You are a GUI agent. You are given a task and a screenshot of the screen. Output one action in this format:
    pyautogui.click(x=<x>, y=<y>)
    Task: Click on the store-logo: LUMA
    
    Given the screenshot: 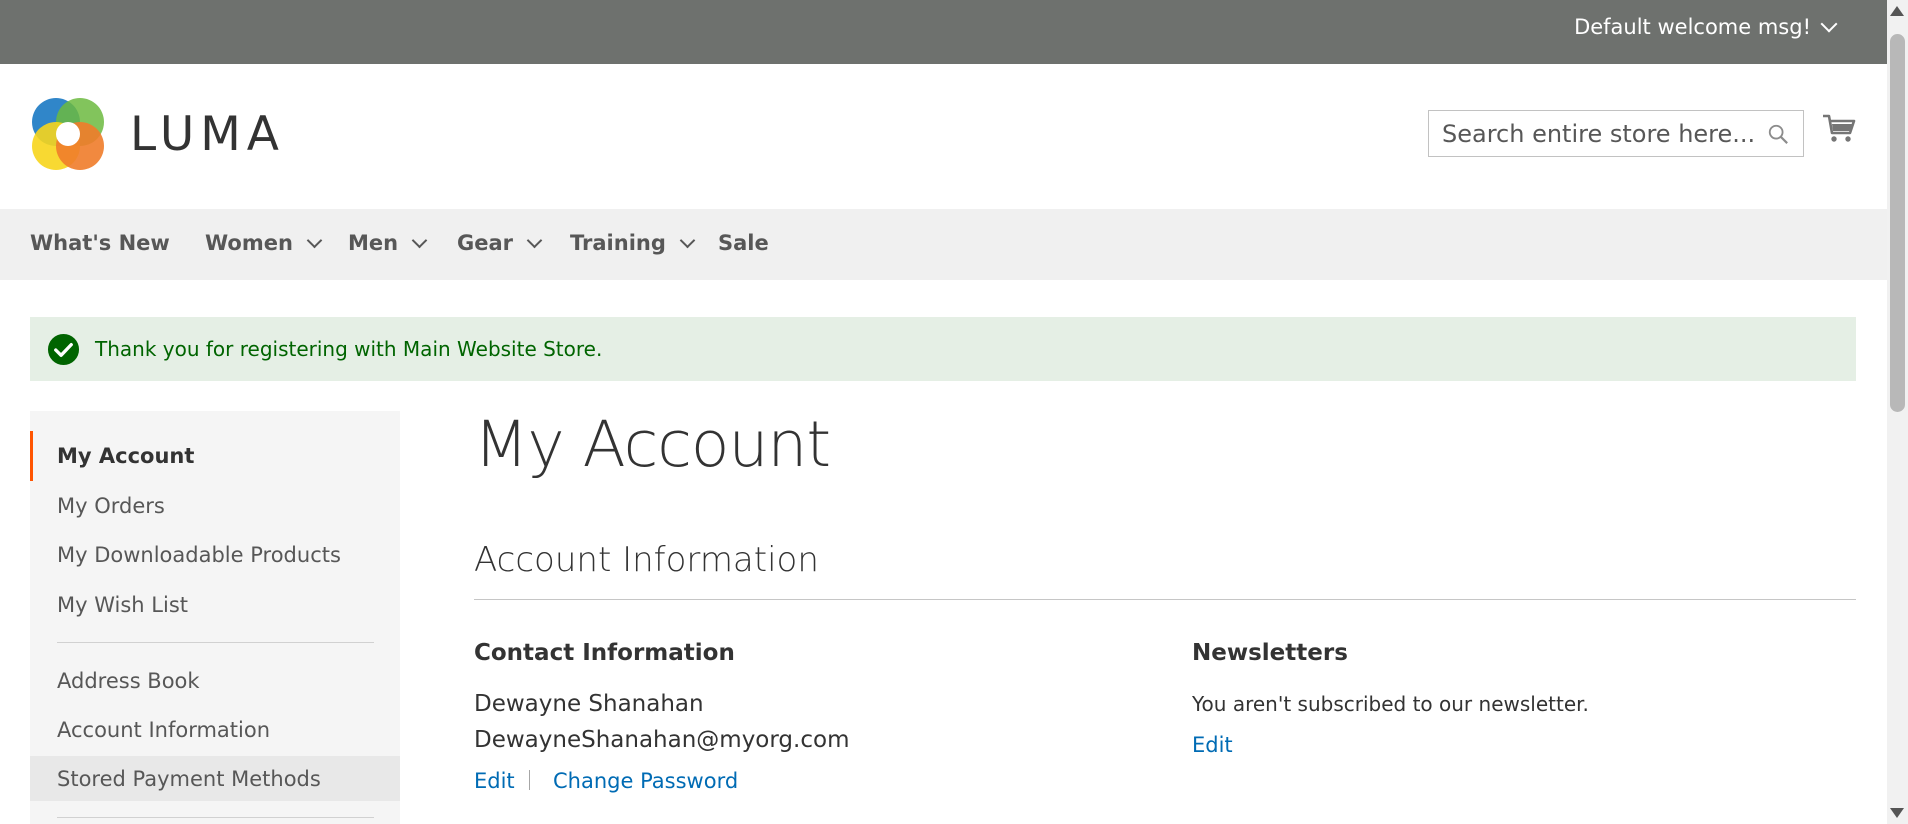 What is the action you would take?
    pyautogui.click(x=157, y=134)
    